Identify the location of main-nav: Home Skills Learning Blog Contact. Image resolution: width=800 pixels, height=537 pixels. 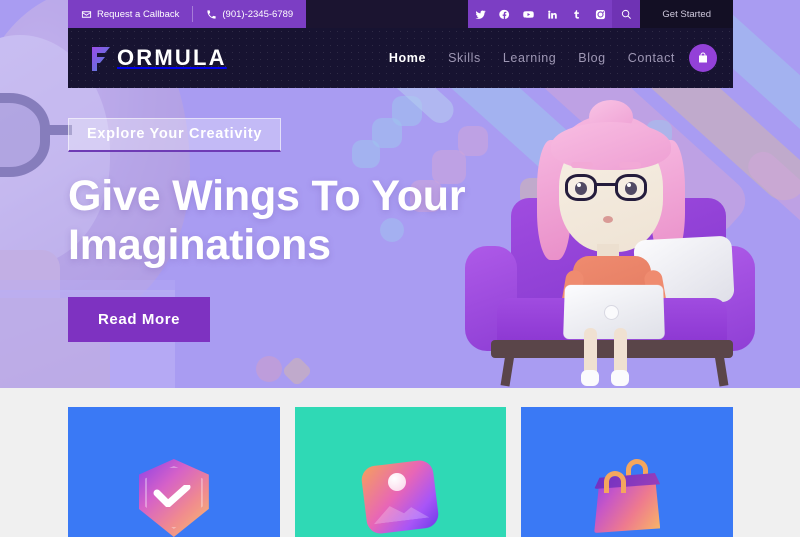
(532, 58).